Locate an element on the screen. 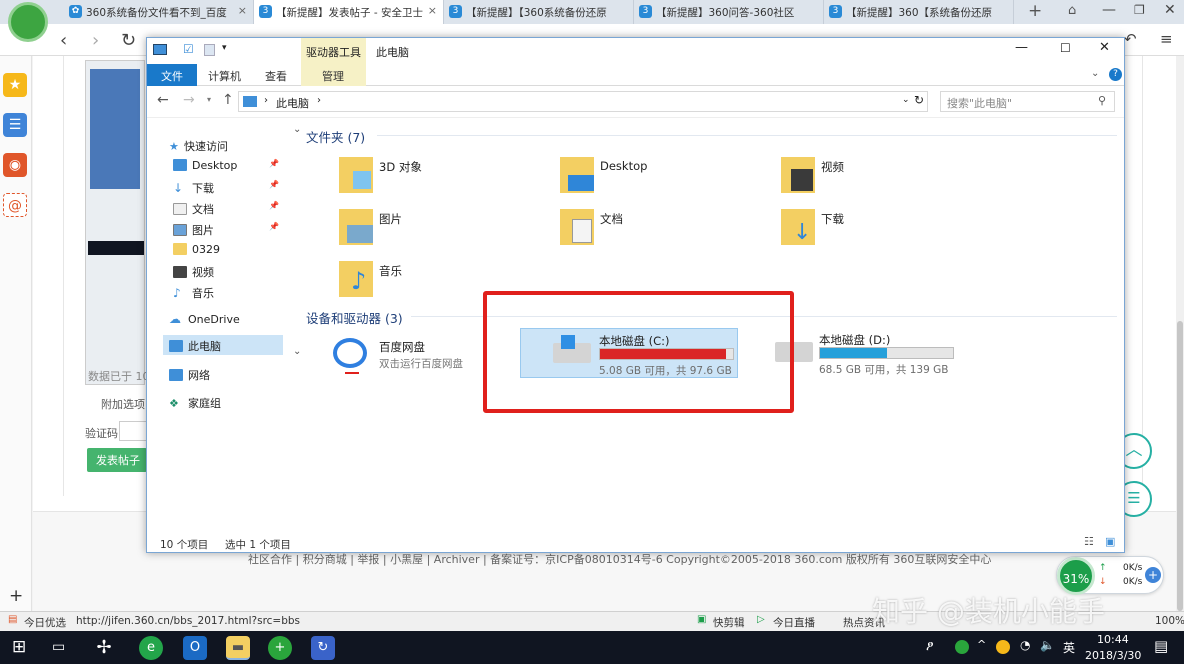  devices-group-header: 设备和驱动器 (3) is located at coordinates (354, 317).